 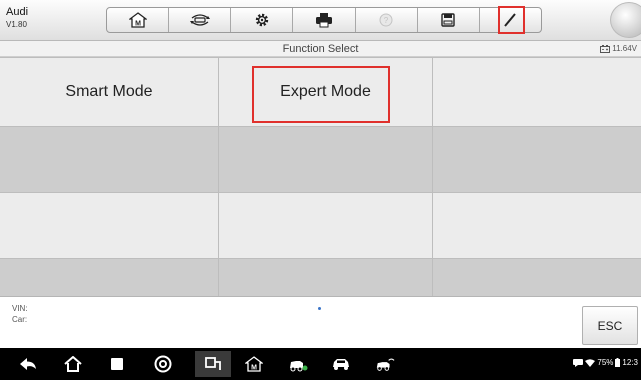 I want to click on battery-icon, so click(x=618, y=362).